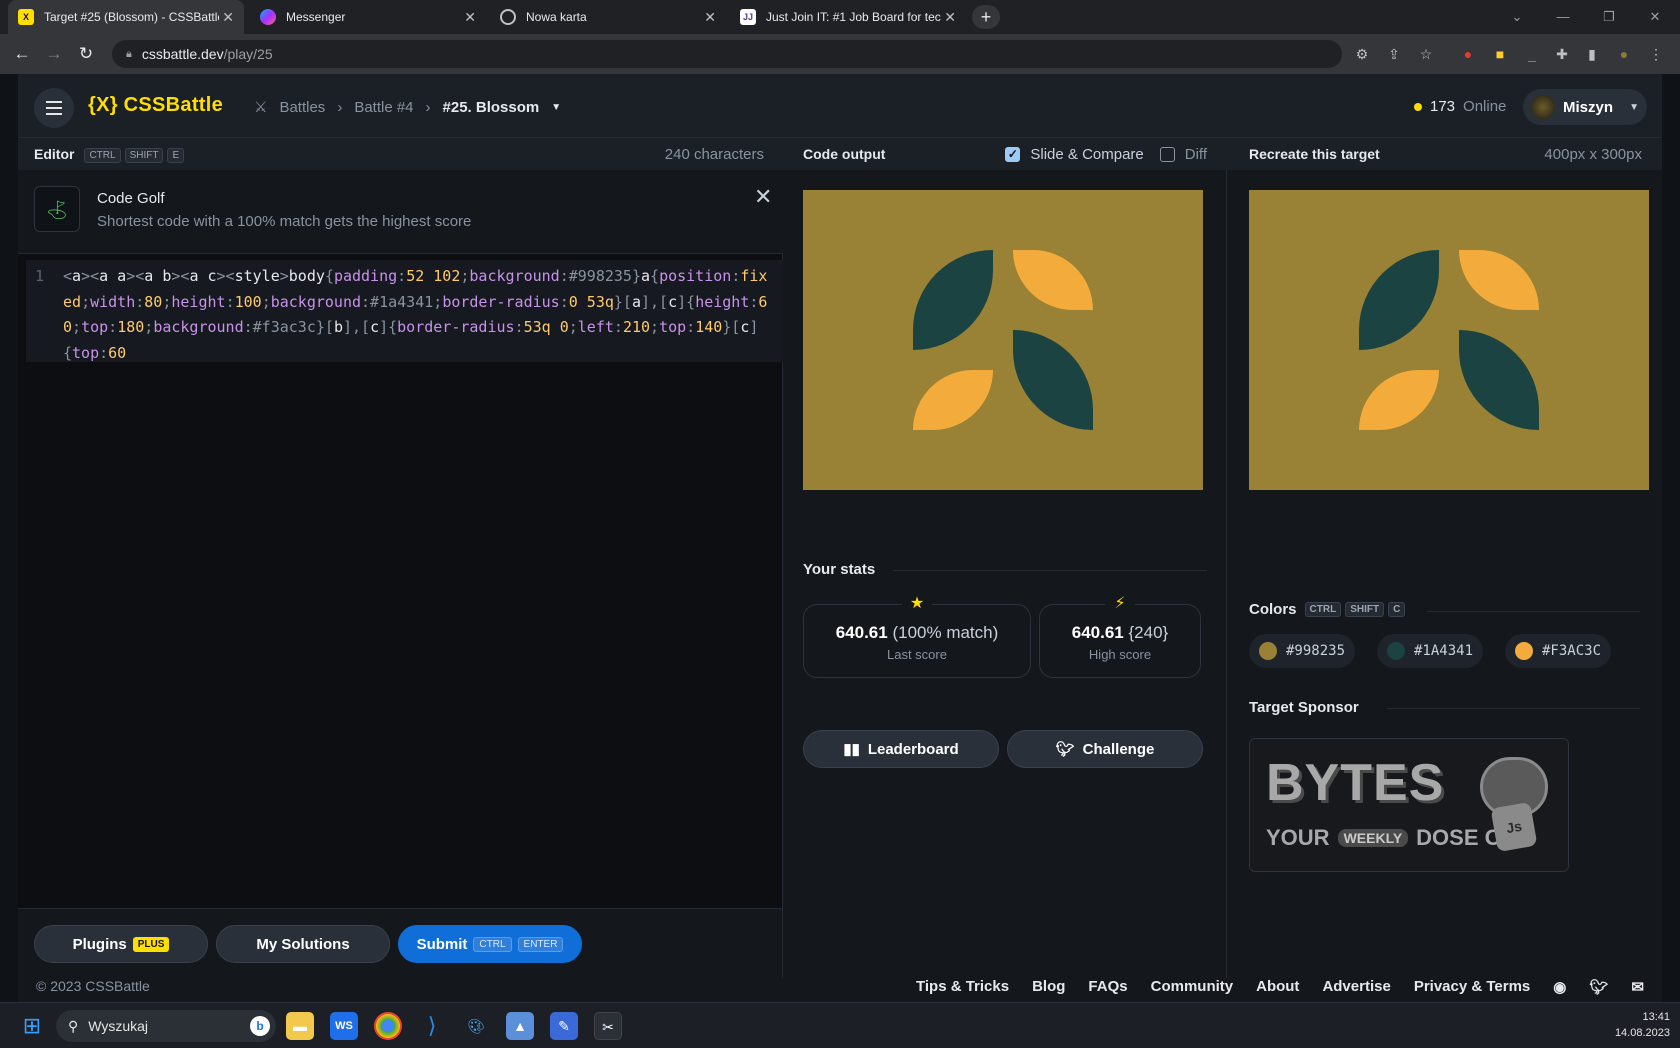  Describe the element at coordinates (1517, 17) in the screenshot. I see `tab-search-icon: ⌄` at that location.